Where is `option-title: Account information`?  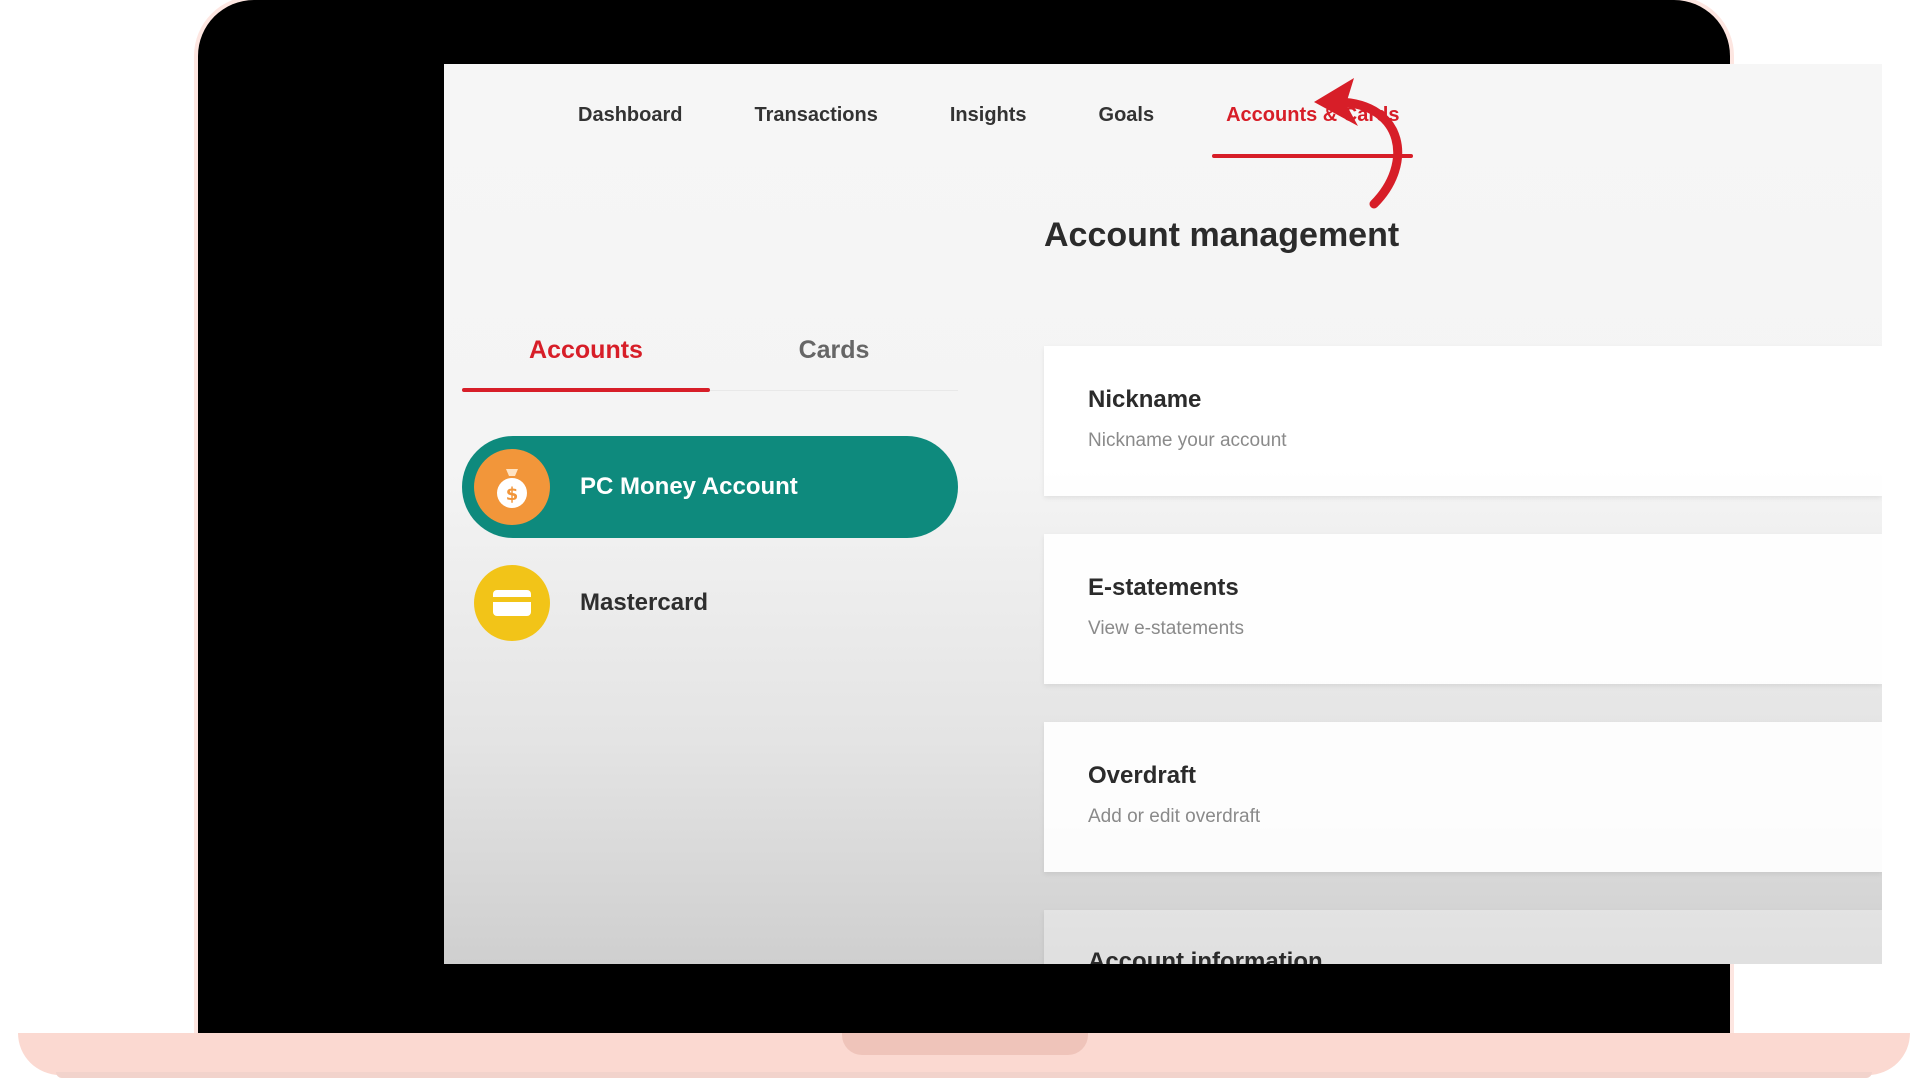 option-title: Account information is located at coordinates (1205, 956).